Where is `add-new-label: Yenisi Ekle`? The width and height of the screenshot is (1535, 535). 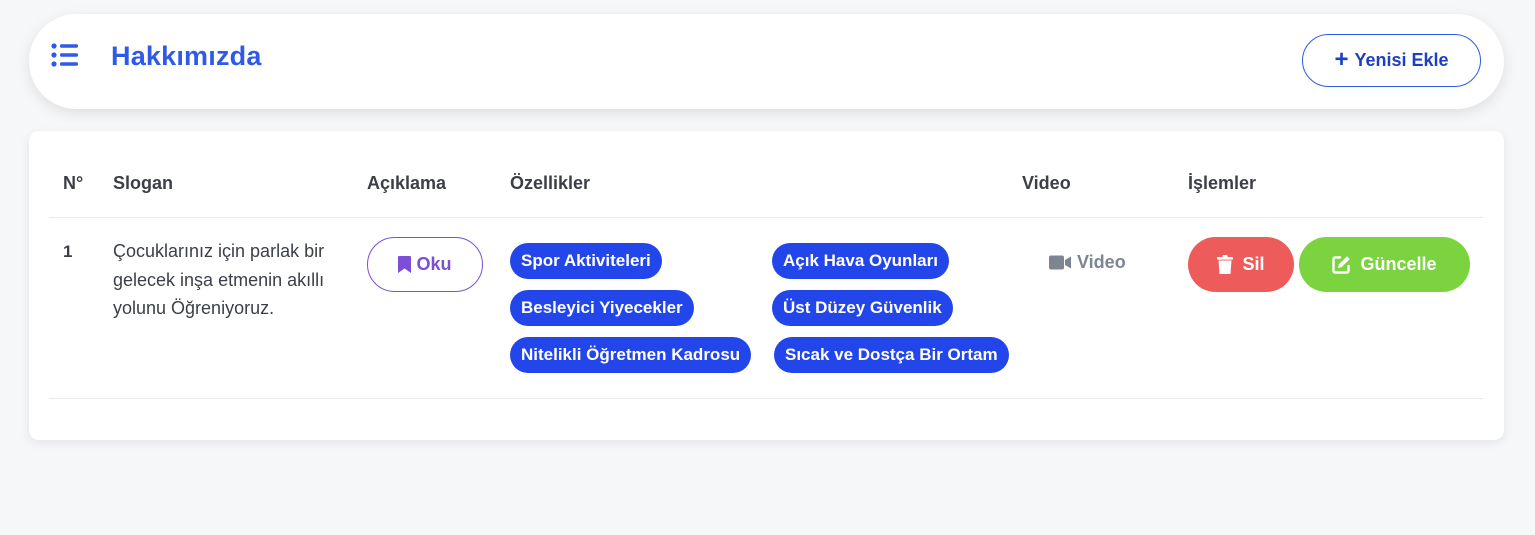
add-new-label: Yenisi Ekle is located at coordinates (1401, 60).